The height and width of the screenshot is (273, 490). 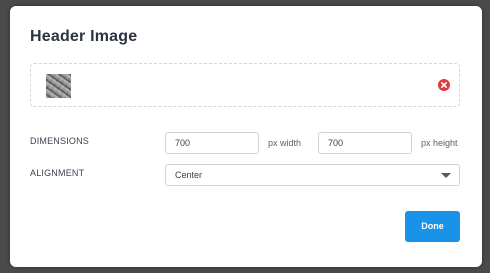 What do you see at coordinates (432, 226) in the screenshot?
I see `done-button: Done` at bounding box center [432, 226].